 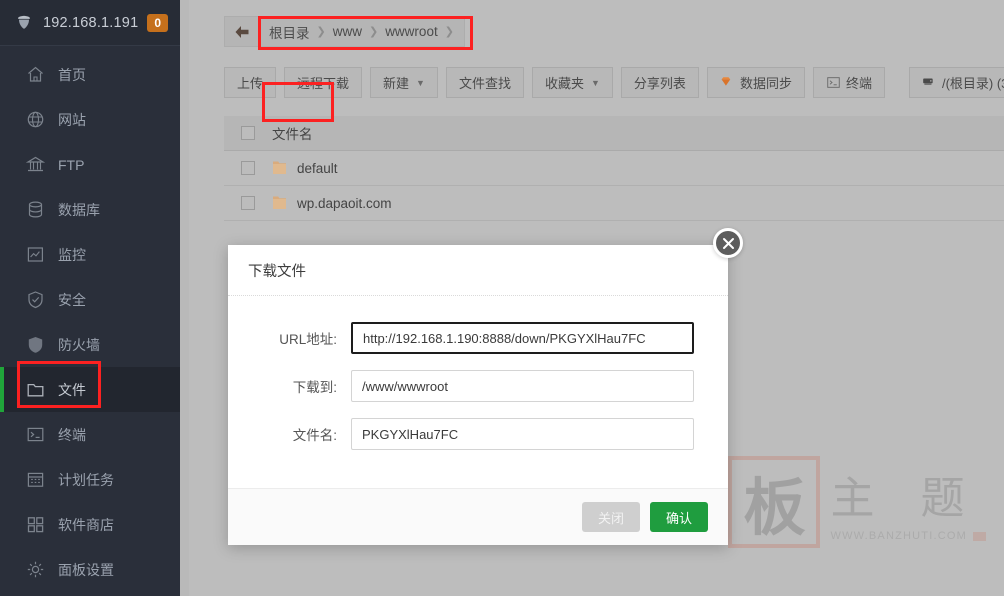 I want to click on sidebar-item-label: 文件, so click(x=72, y=389).